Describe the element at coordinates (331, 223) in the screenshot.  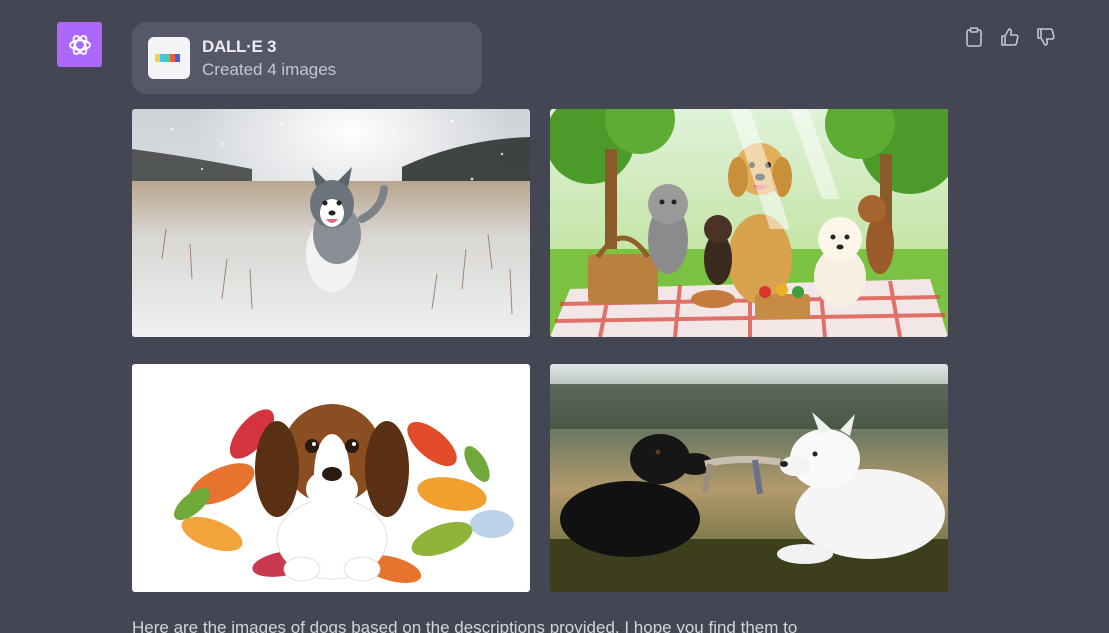
I see `generated-image-husky` at that location.